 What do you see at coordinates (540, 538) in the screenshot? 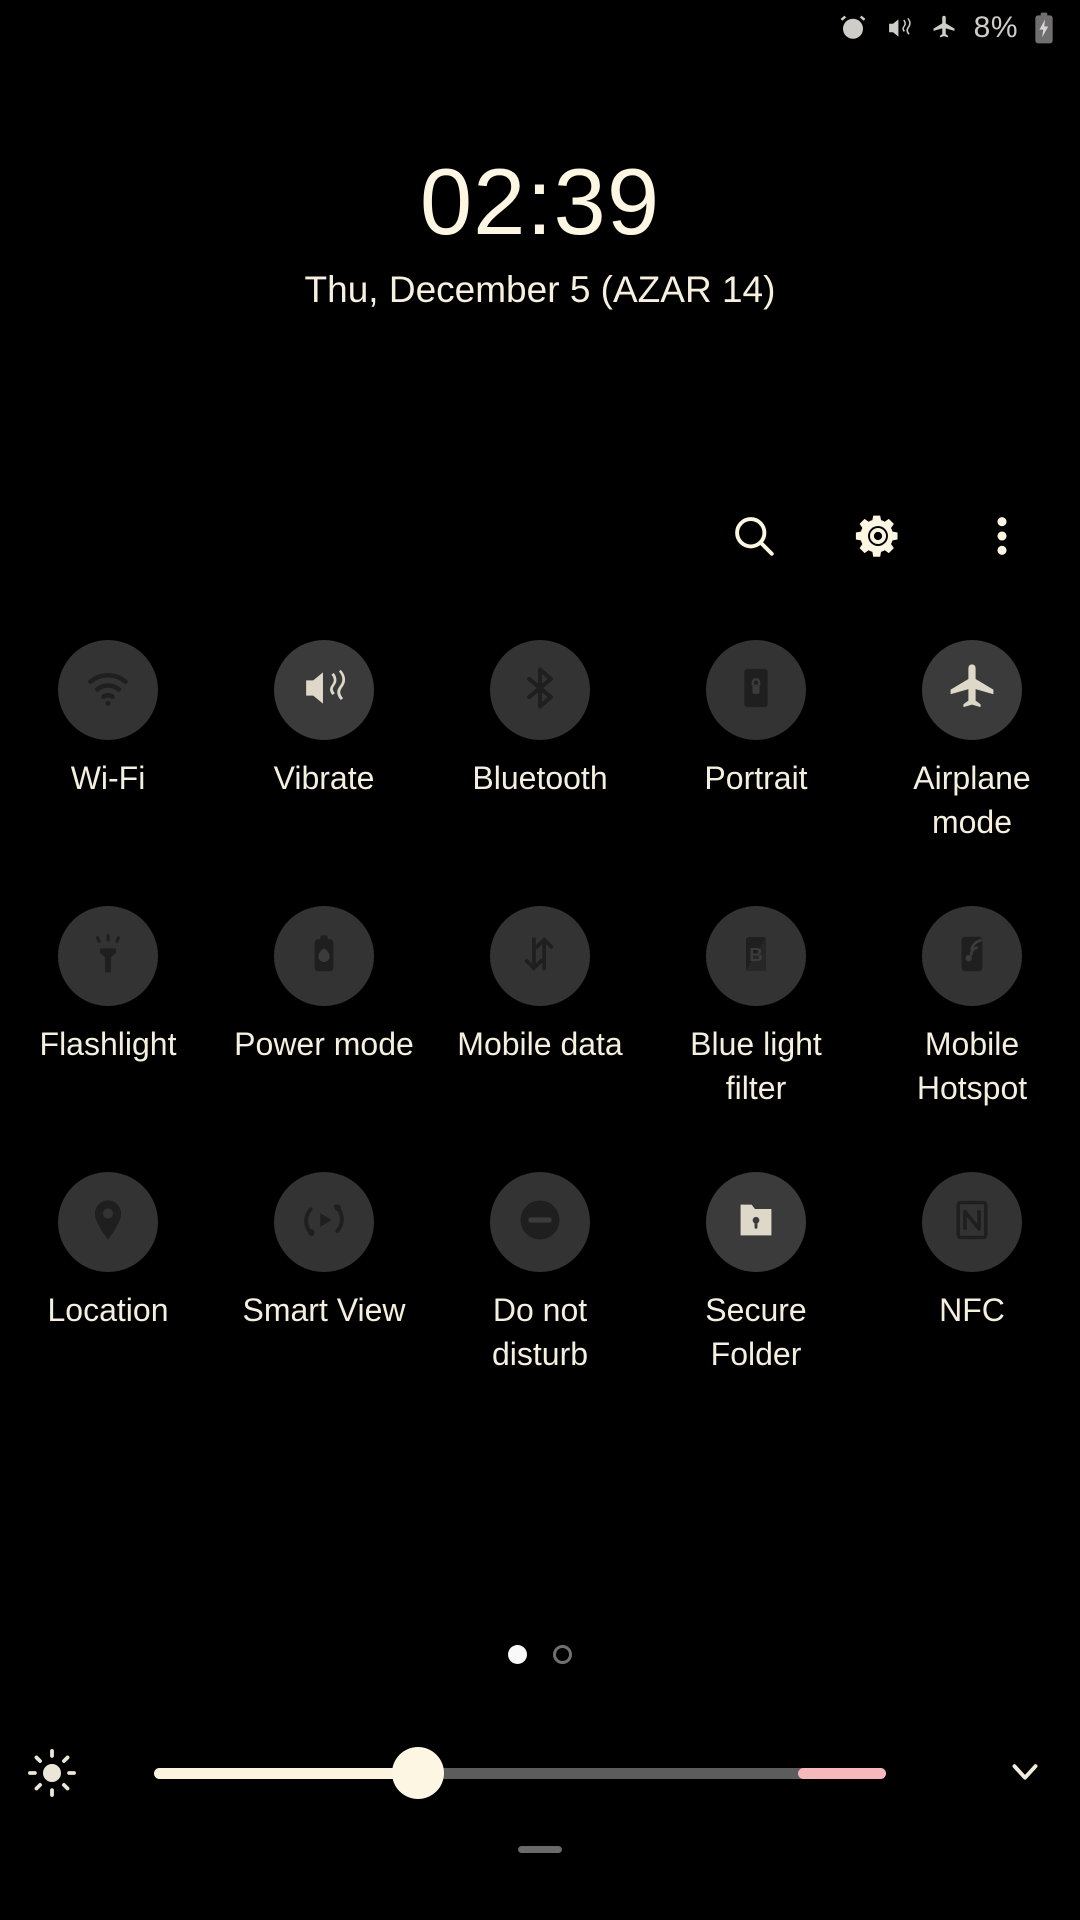
I see `quick-settings-header` at bounding box center [540, 538].